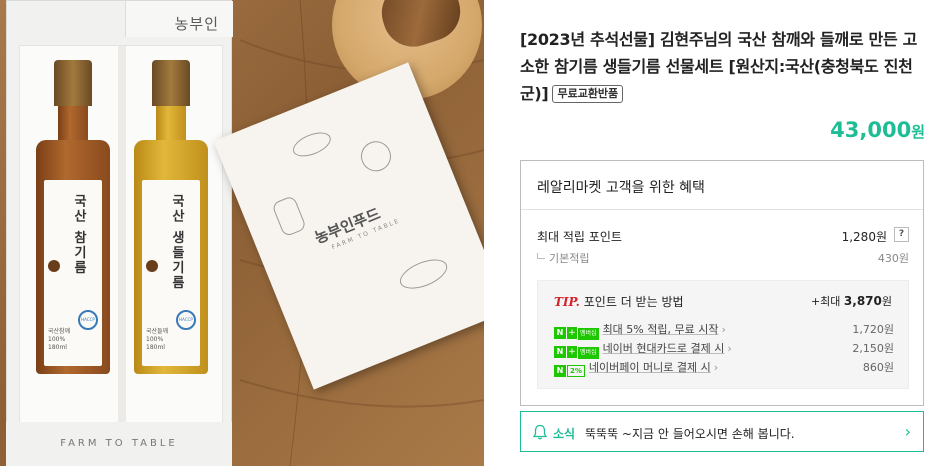 The height and width of the screenshot is (466, 928). What do you see at coordinates (541, 256) in the screenshot?
I see `tree-elbow-icon` at bounding box center [541, 256].